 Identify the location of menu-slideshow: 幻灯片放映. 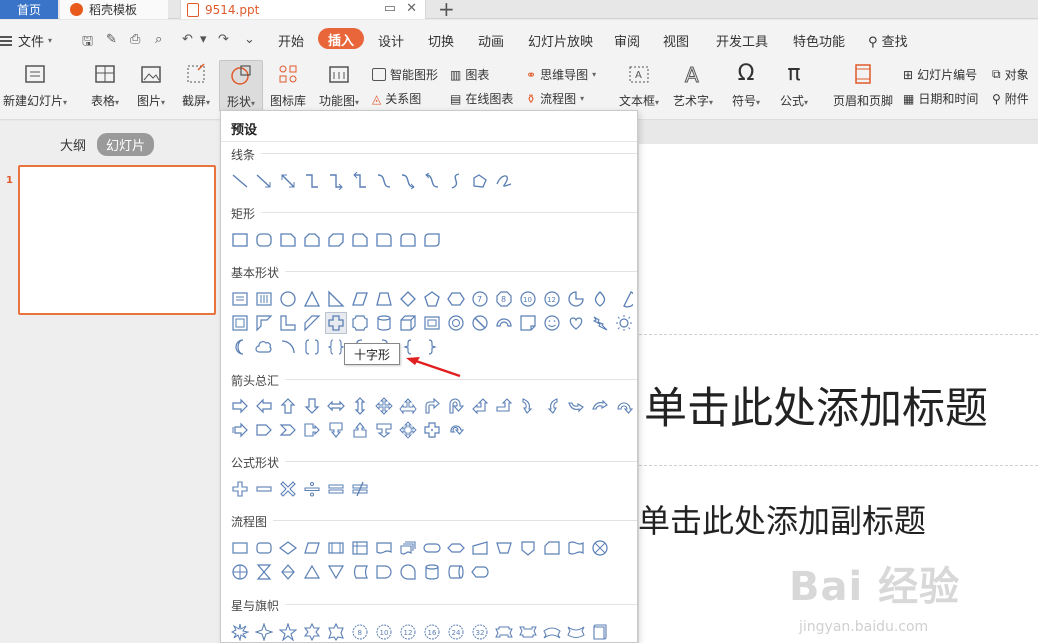
(560, 40).